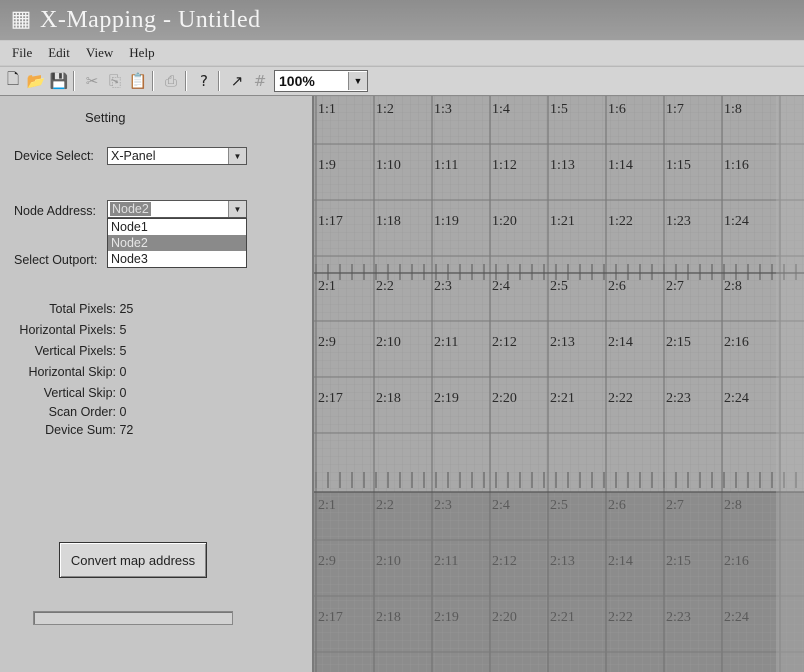 The image size is (804, 672). I want to click on node-address-value: Node2, so click(130, 209).